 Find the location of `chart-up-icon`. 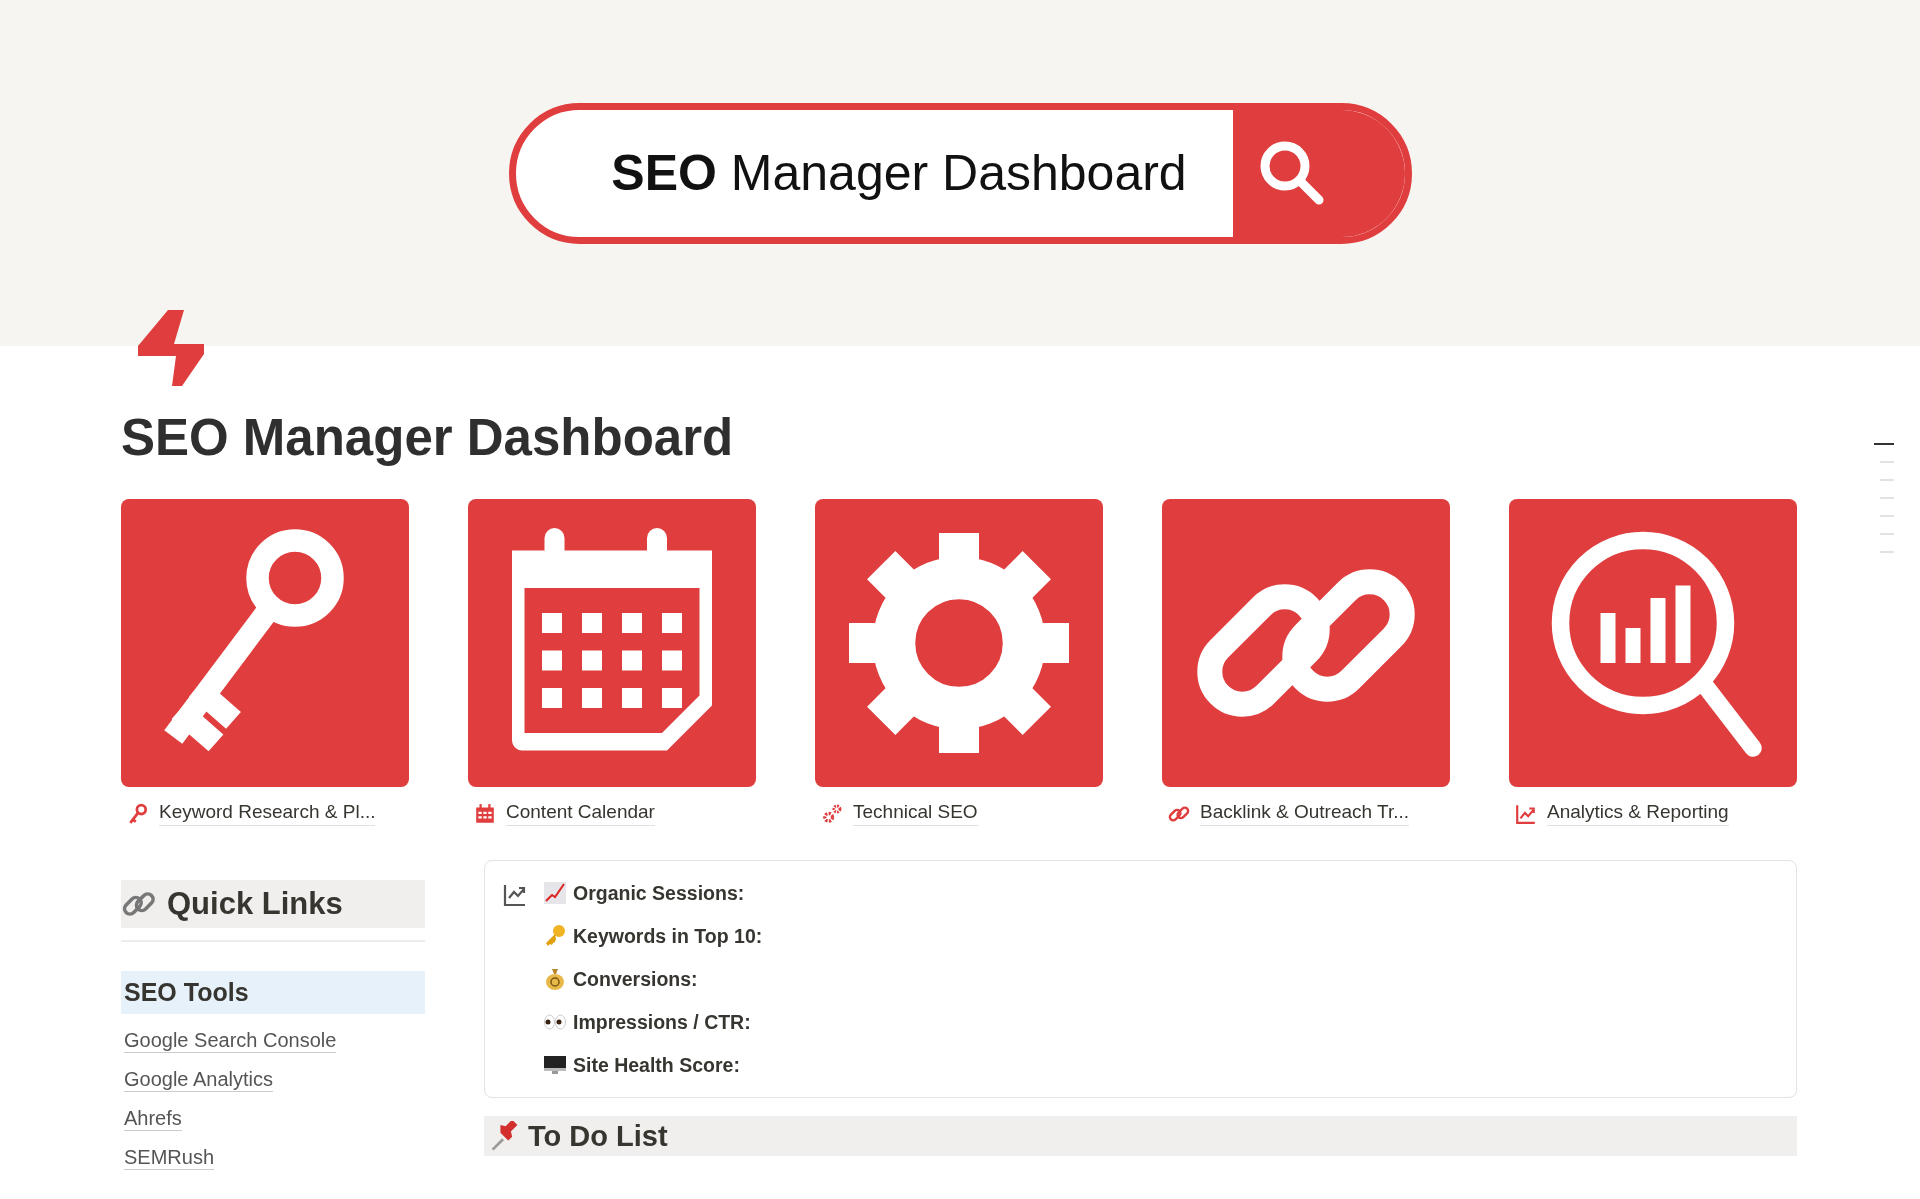

chart-up-icon is located at coordinates (555, 893).